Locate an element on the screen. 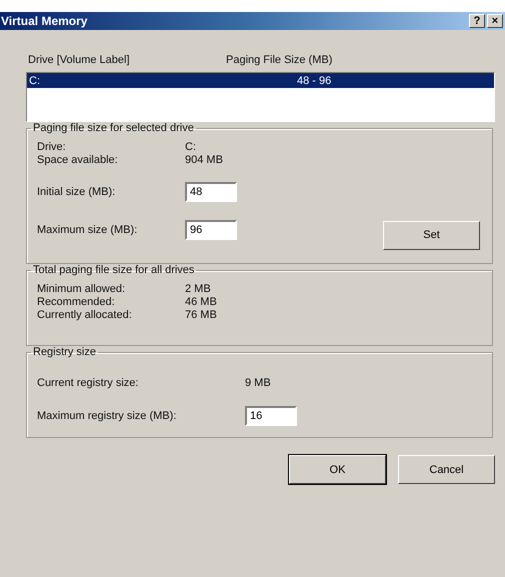 The image size is (505, 577). help-button: ? is located at coordinates (477, 21).